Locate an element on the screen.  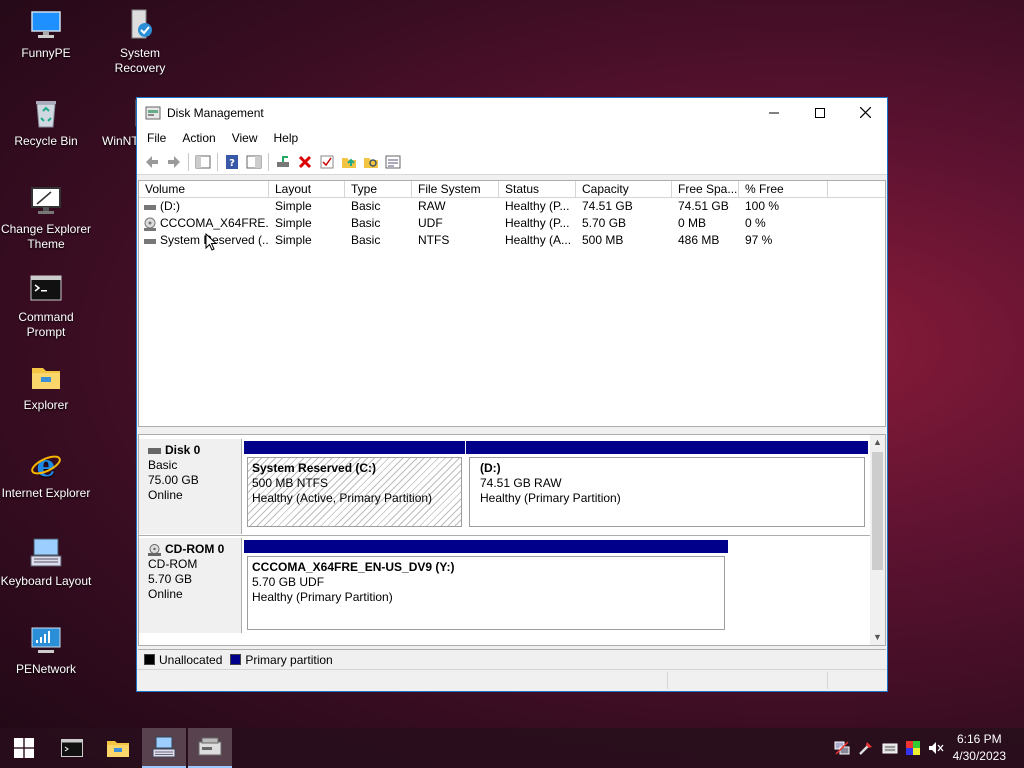
desktop-icon-internet-explorer: e Internet Explorer is located at coordinates (46, 474).